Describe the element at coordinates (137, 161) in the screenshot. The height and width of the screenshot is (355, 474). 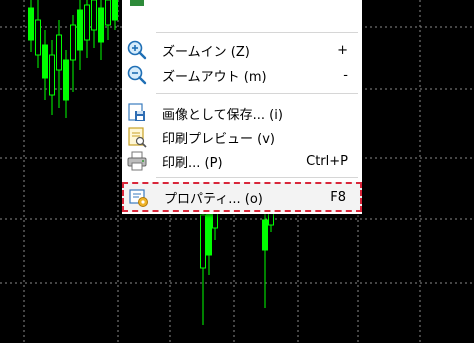
I see `printer-icon` at that location.